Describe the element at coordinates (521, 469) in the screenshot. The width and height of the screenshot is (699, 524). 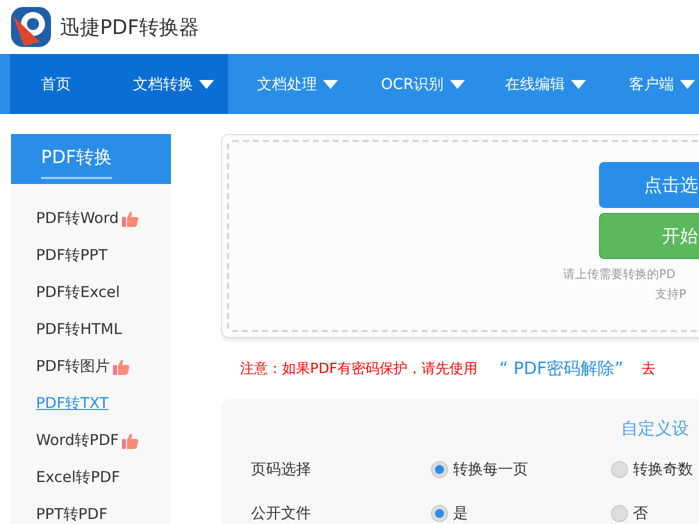
I see `radio-option: 转换每一页` at that location.